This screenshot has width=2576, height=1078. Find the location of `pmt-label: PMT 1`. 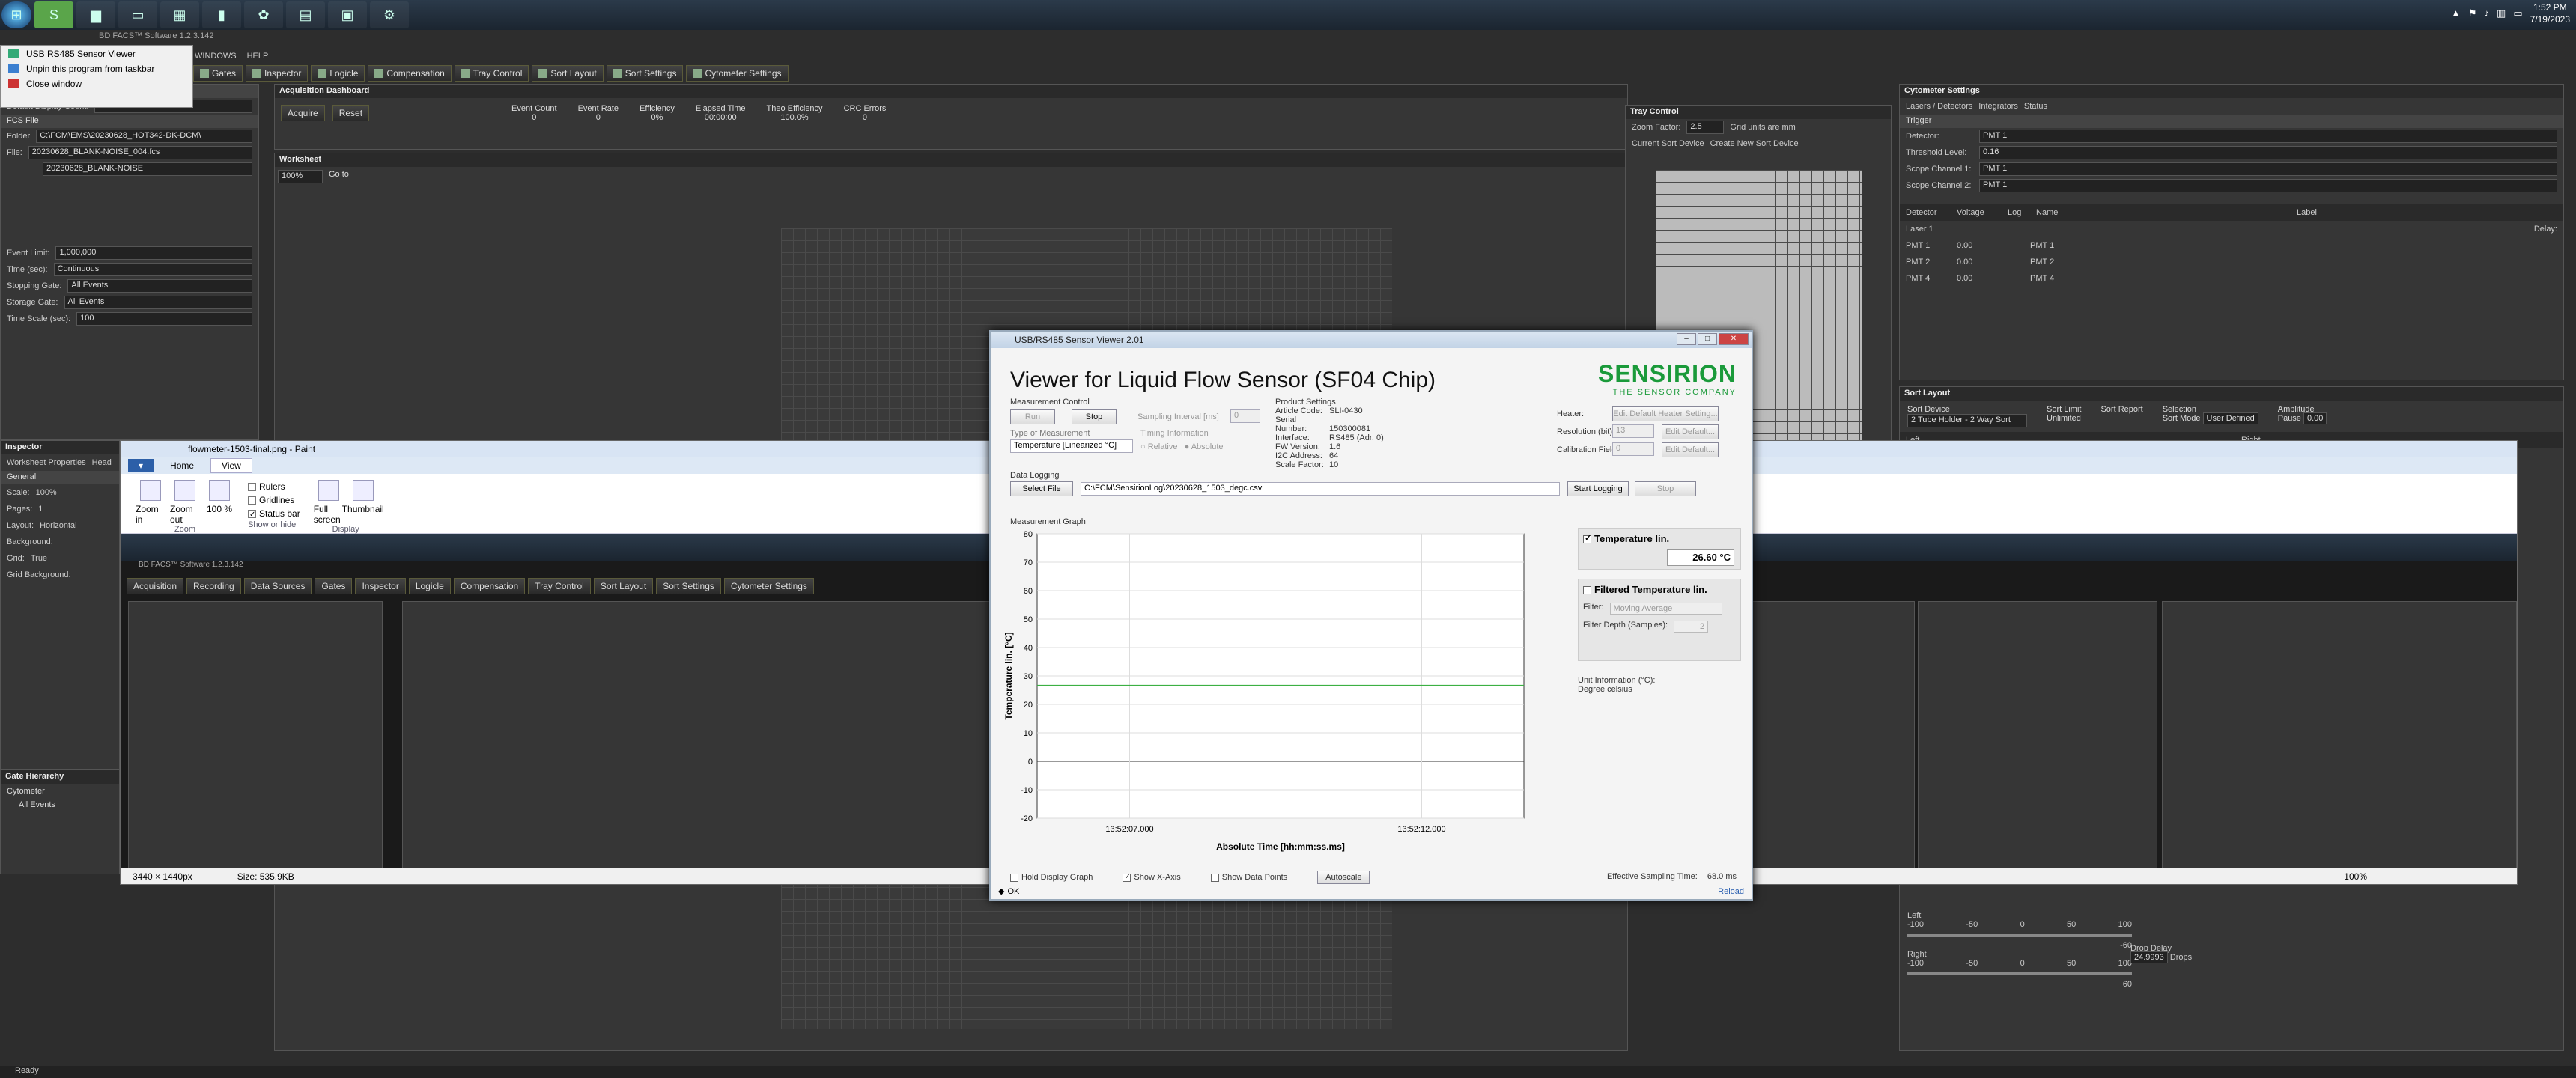

pmt-label: PMT 1 is located at coordinates (2042, 245).